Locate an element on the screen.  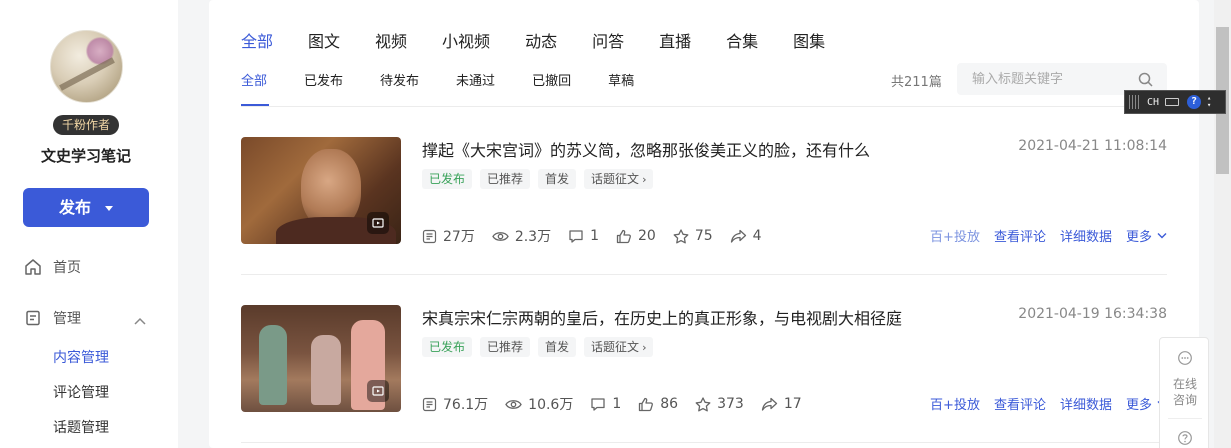
tab-status-published: 已发布 is located at coordinates (323, 79).